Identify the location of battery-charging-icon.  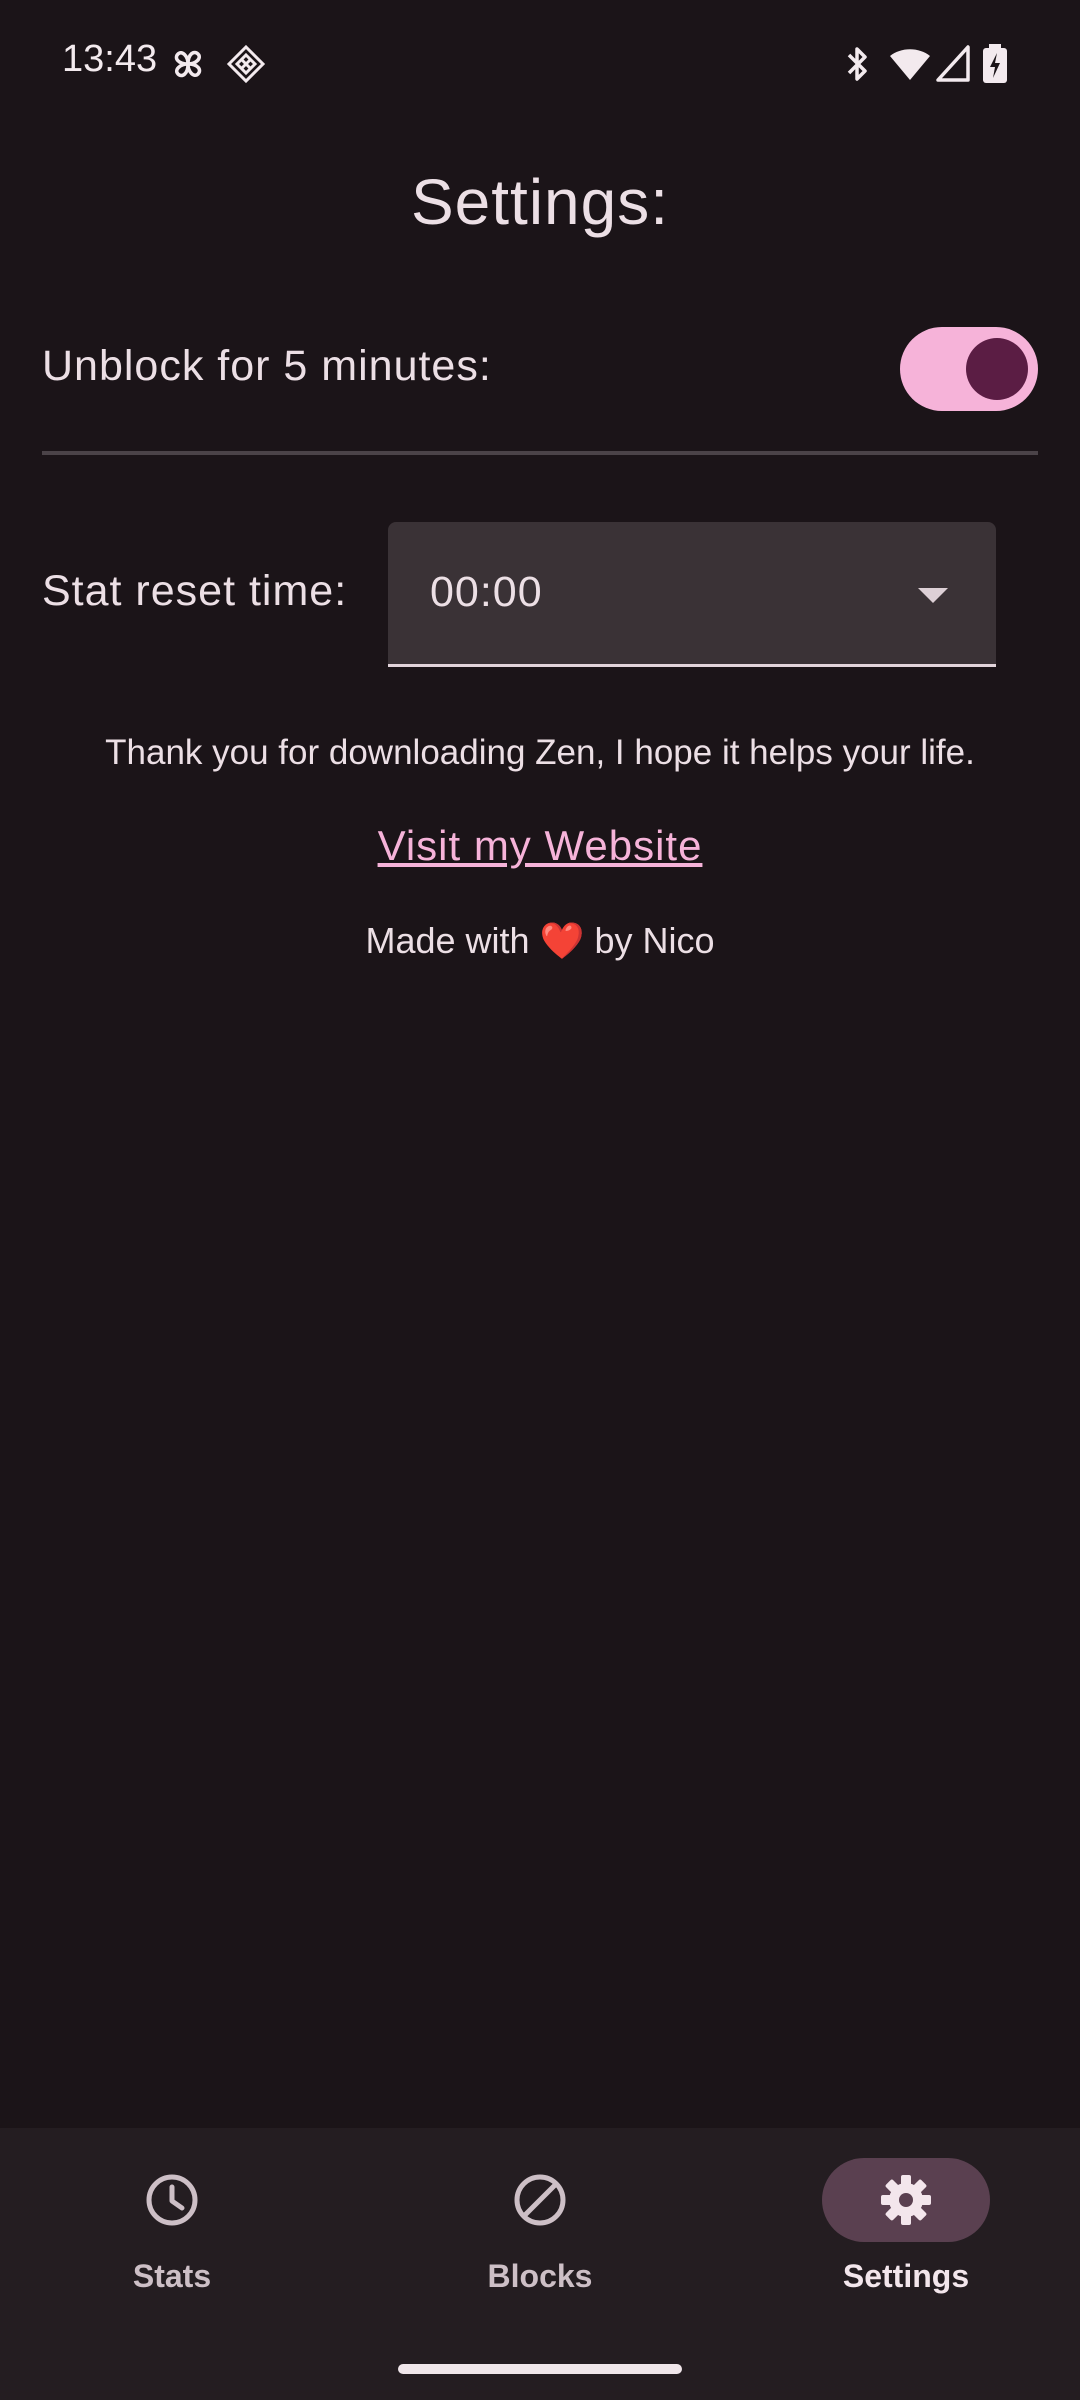
(995, 63).